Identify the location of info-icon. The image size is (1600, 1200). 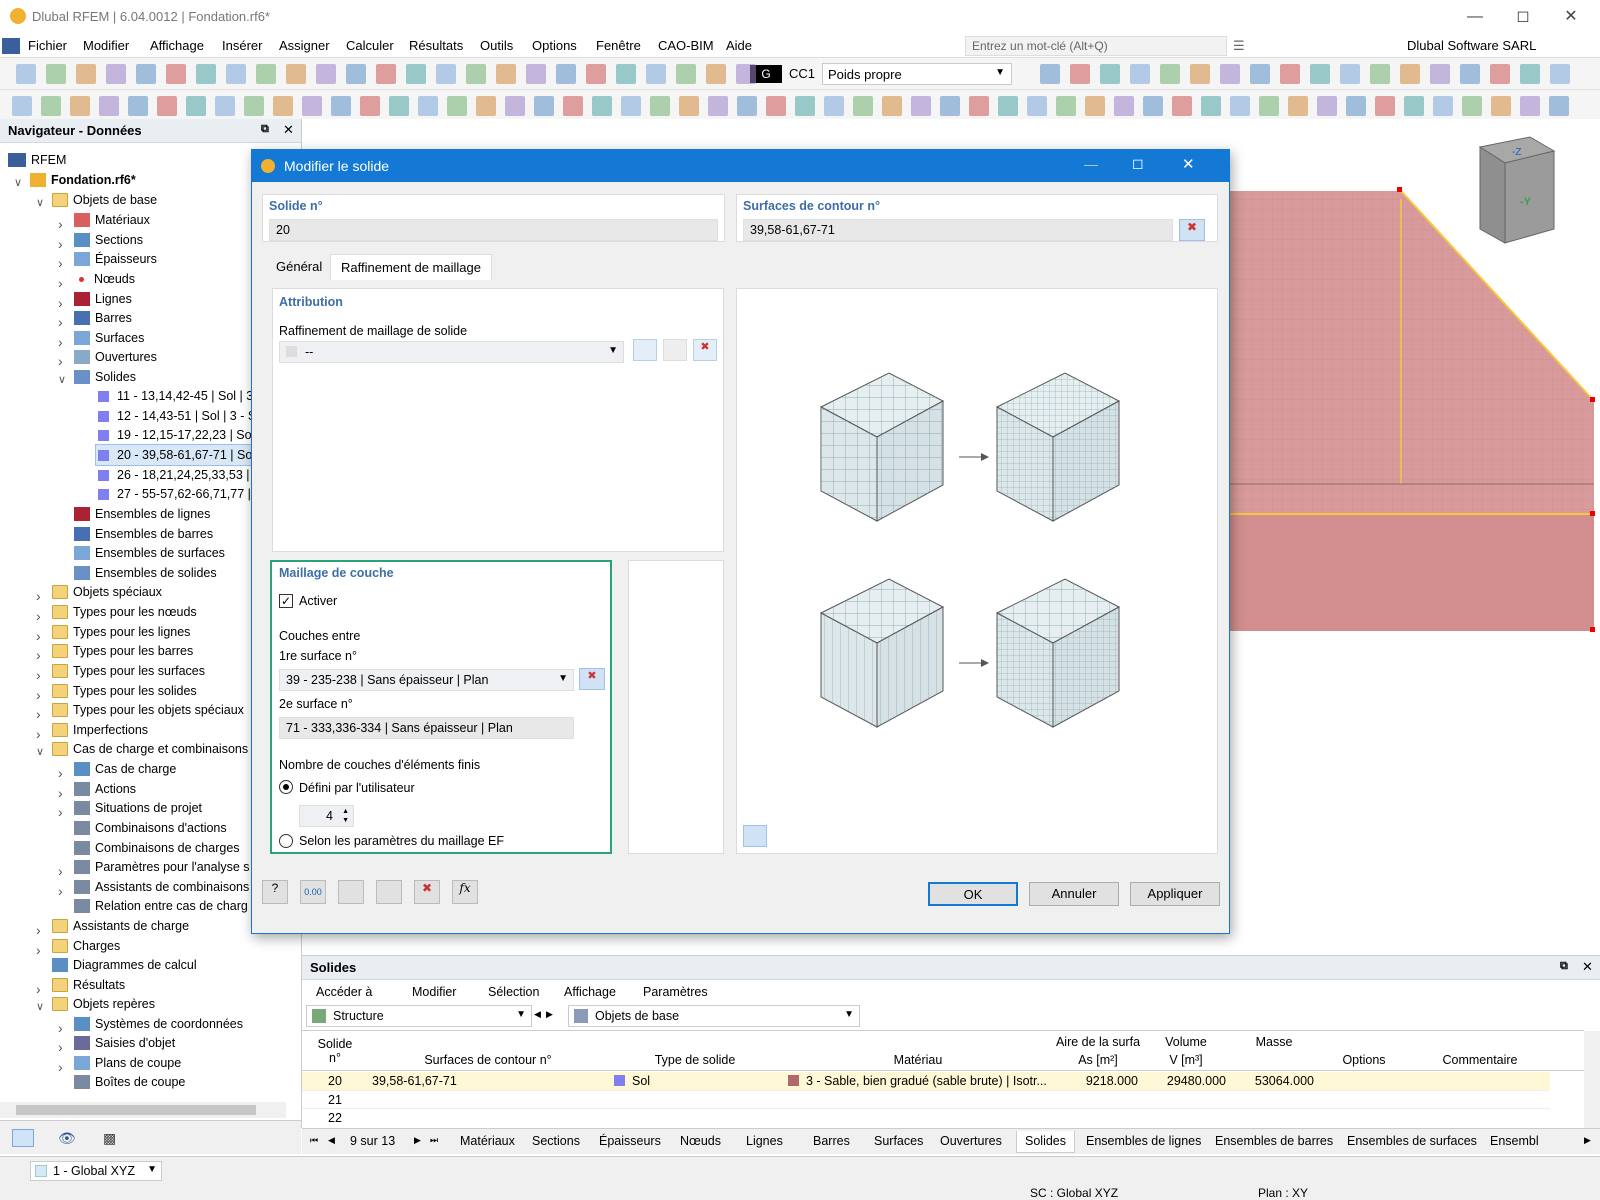
(351, 892).